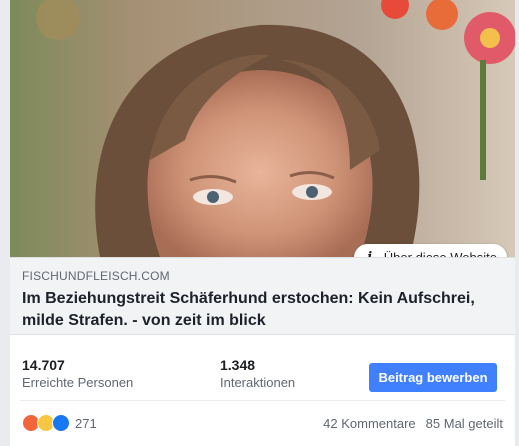 The image size is (519, 446). Describe the element at coordinates (5, 223) in the screenshot. I see `page-edge-left` at that location.